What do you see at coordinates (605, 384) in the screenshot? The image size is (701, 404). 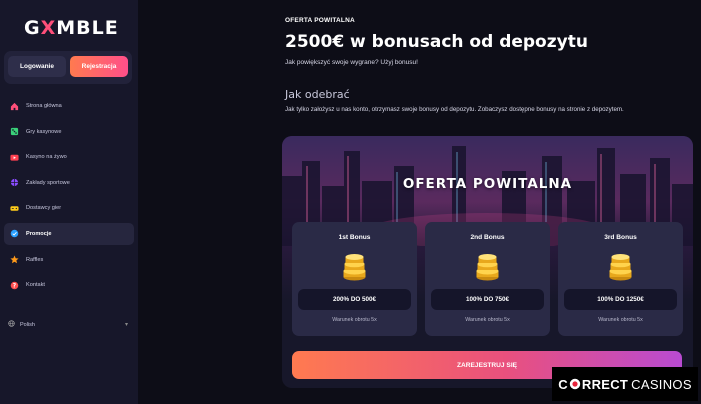 I see `watermark-rrect: RRECT` at bounding box center [605, 384].